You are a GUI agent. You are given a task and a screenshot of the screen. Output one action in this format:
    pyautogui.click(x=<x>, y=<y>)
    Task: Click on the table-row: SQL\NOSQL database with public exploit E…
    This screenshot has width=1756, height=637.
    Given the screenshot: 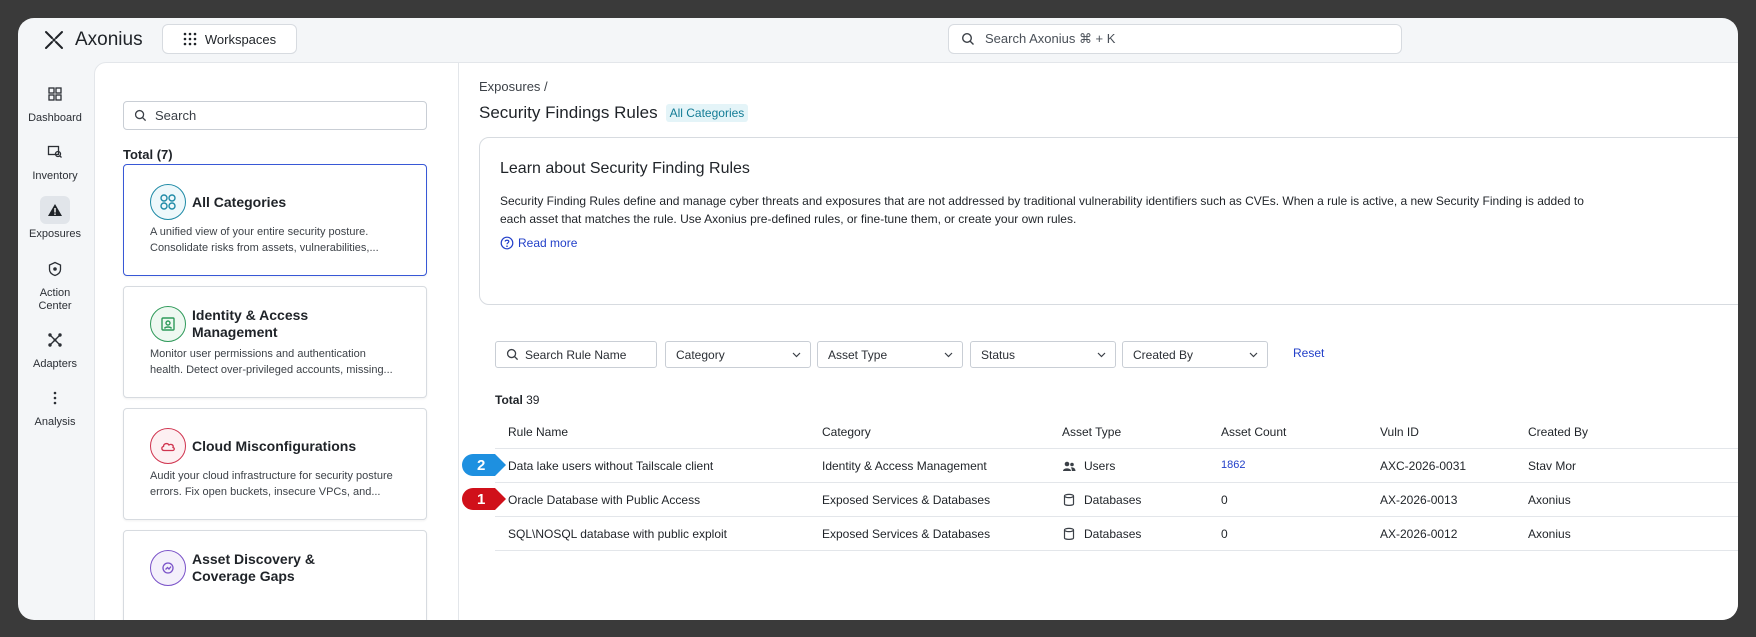 What is the action you would take?
    pyautogui.click(x=1116, y=534)
    